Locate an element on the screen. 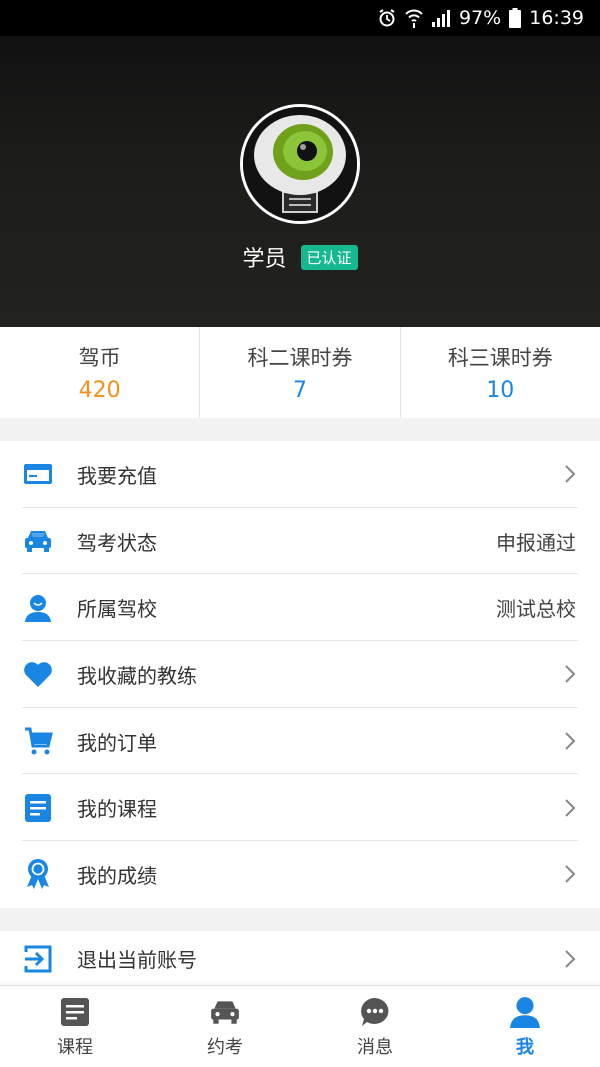 This screenshot has width=600, height=1067. avatar is located at coordinates (300, 164).